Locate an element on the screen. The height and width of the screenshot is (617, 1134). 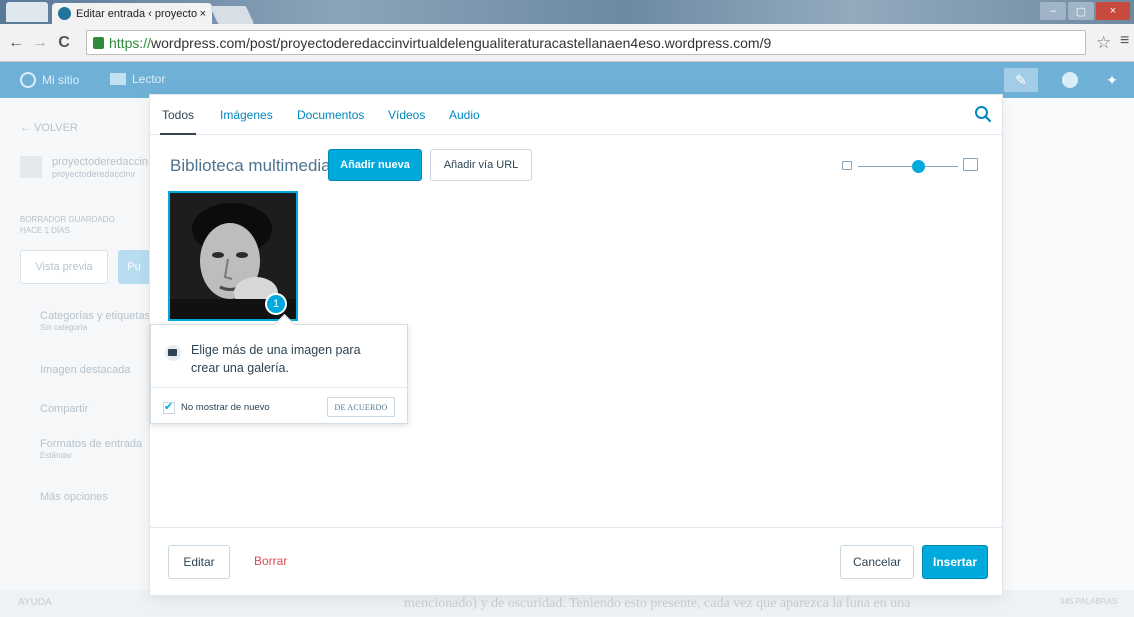
my-site-label: Mi sitio is located at coordinates (61, 80).